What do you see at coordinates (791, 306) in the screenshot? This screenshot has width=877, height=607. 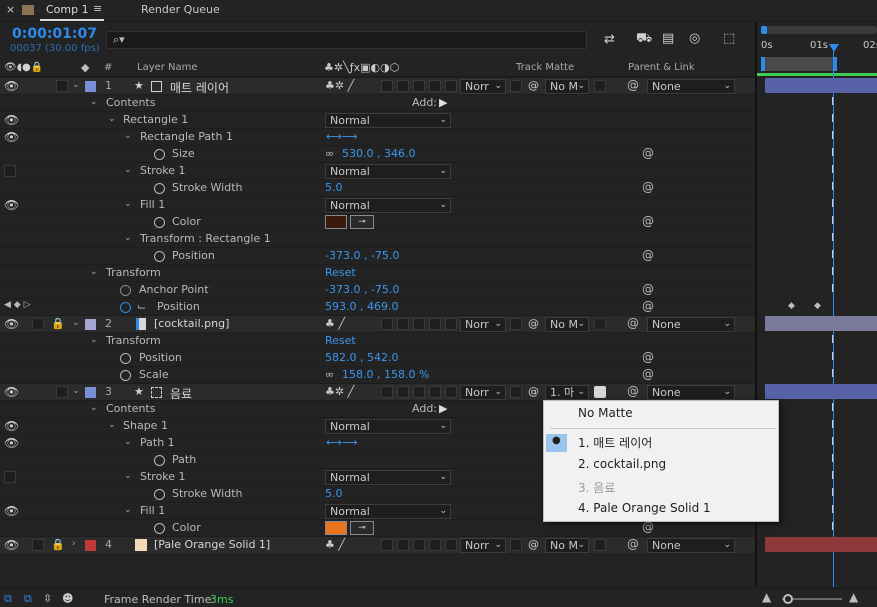 I see `keyframe-icon: ◆` at bounding box center [791, 306].